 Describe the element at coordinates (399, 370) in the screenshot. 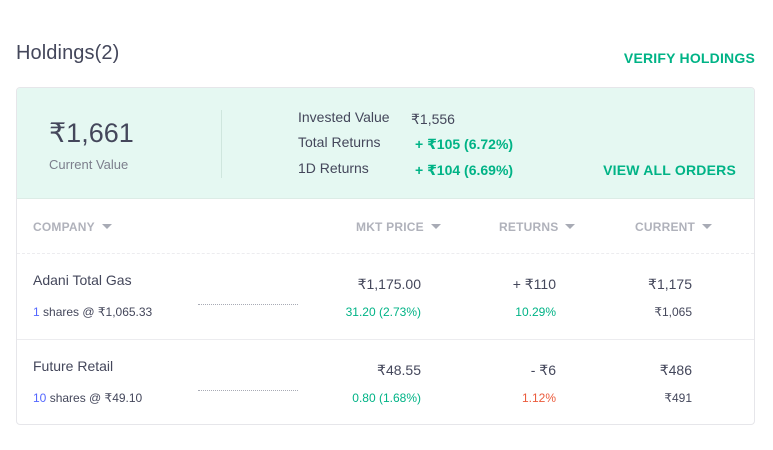

I see `market-price: ₹48.55` at that location.